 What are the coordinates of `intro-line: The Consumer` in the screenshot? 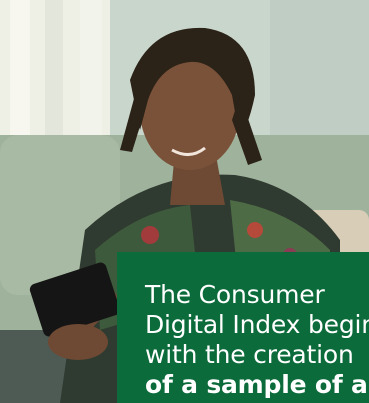 It's located at (235, 294).